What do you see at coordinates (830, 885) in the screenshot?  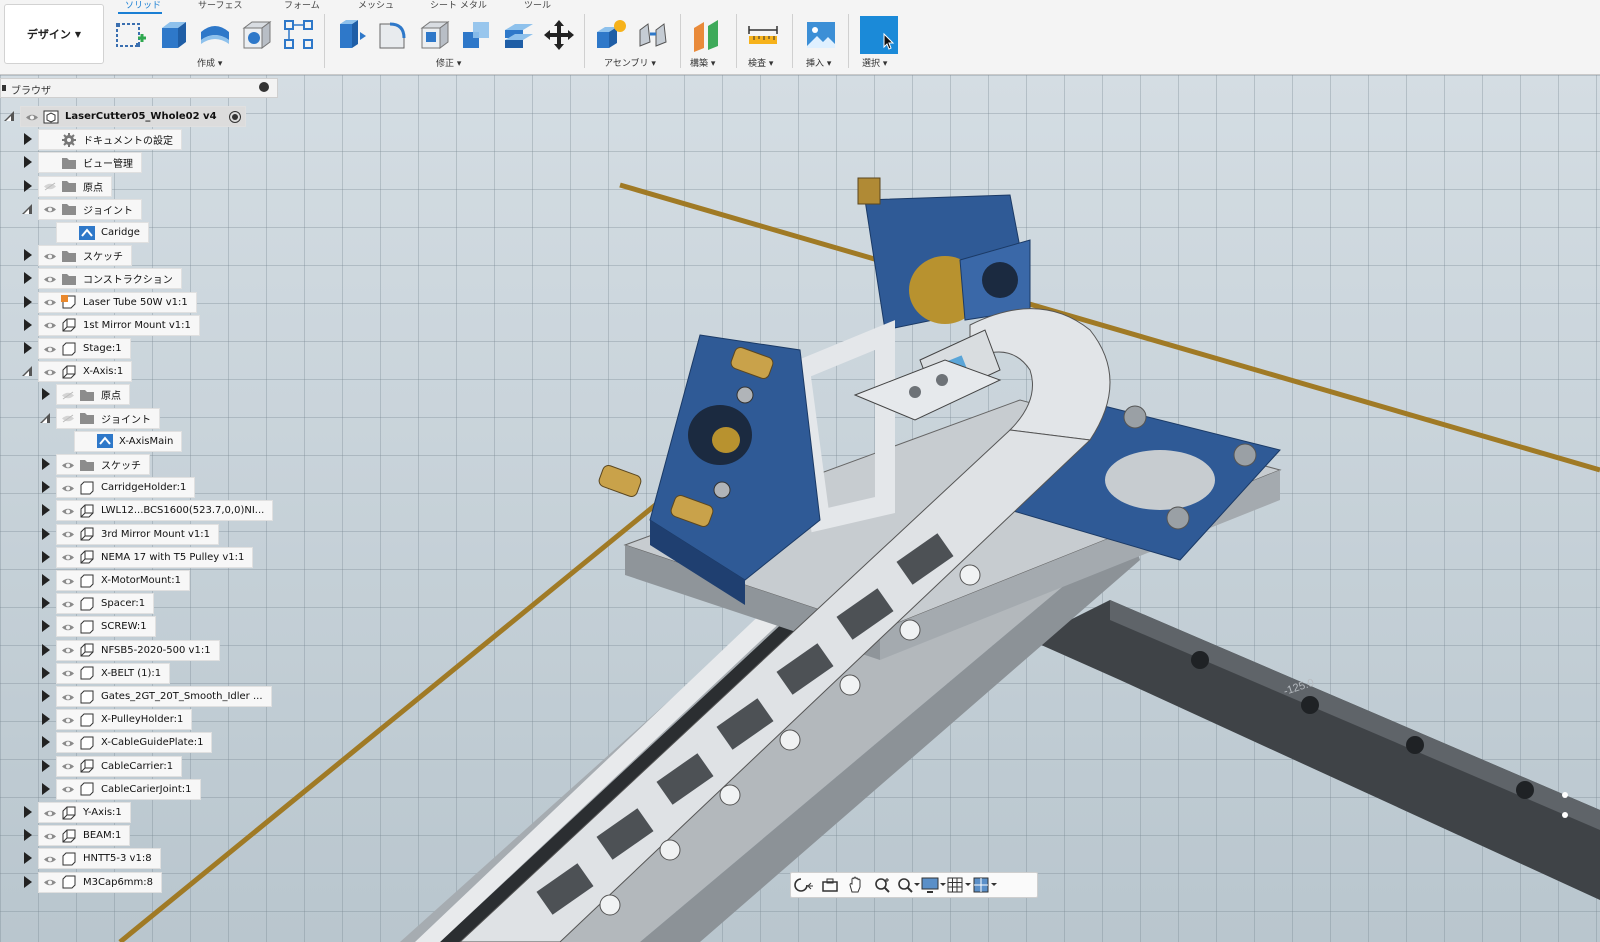 I see `look-at-icon` at bounding box center [830, 885].